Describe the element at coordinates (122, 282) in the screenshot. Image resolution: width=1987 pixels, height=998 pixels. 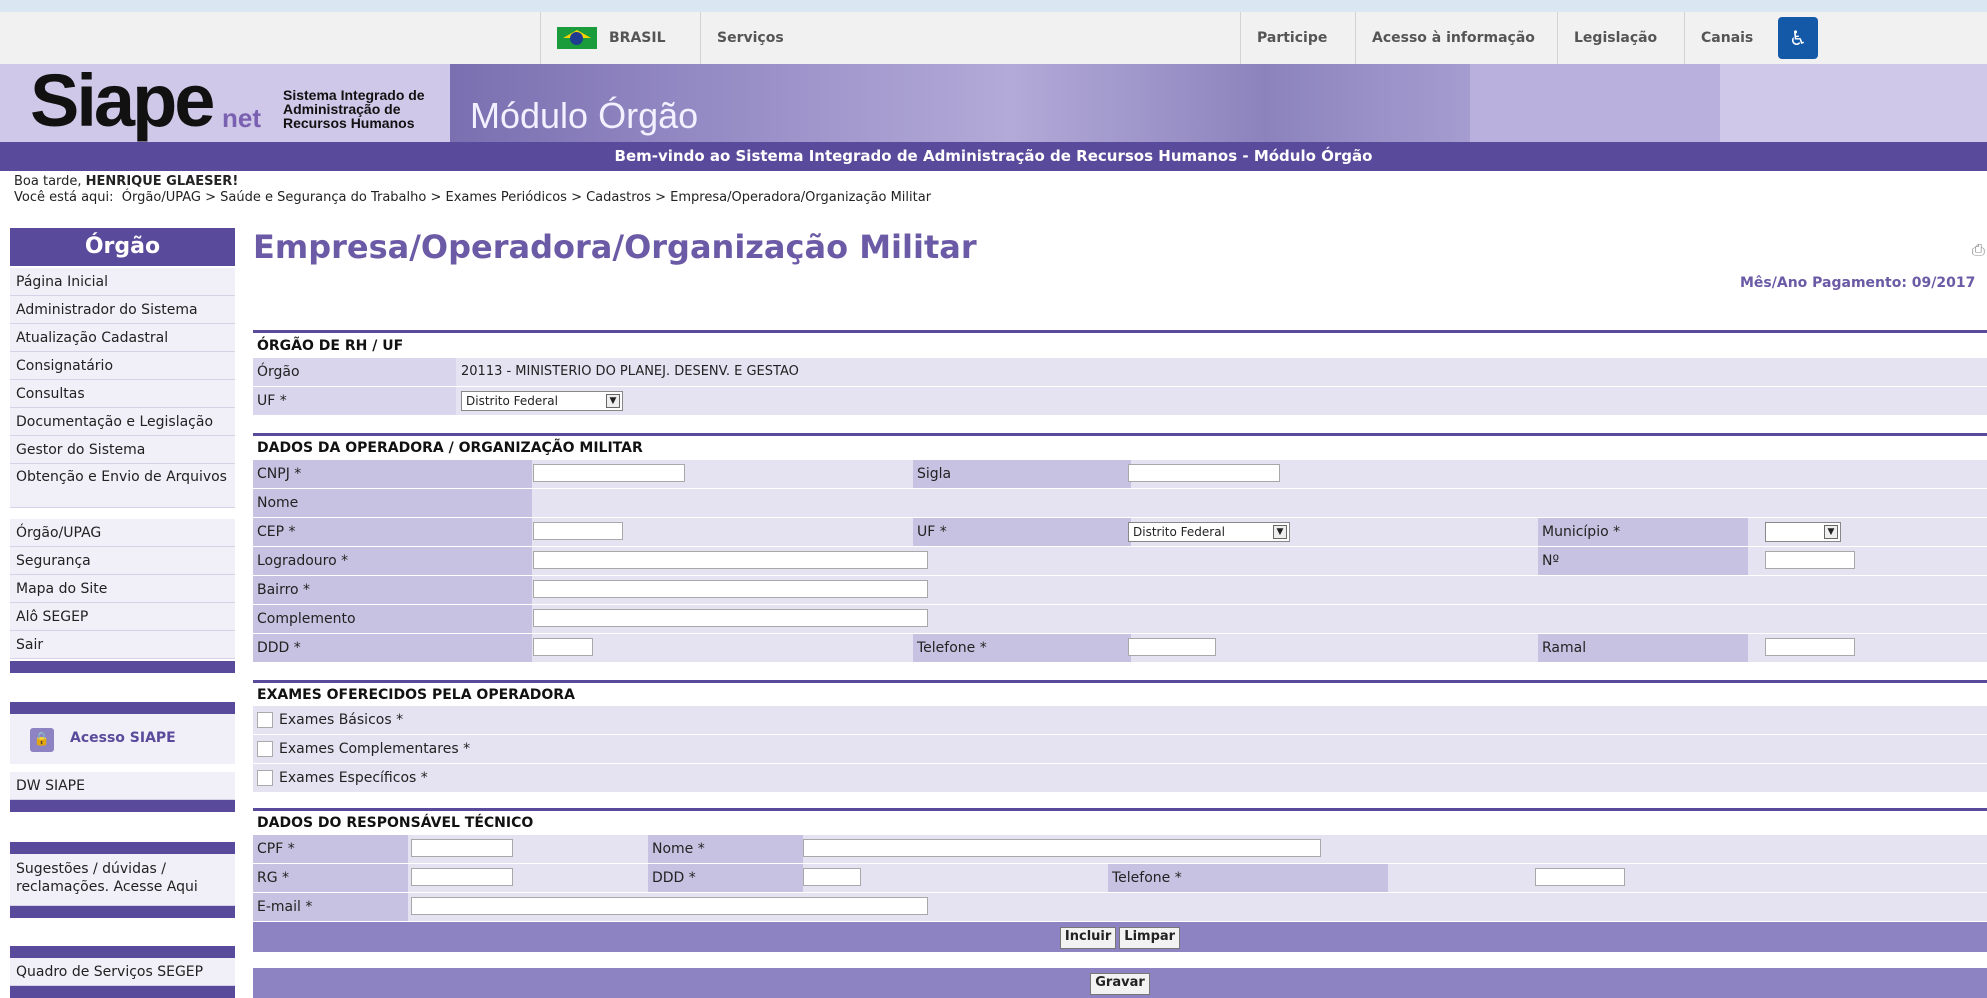
I see `sidebar-item-pagina-inicial: Página Inicial` at that location.